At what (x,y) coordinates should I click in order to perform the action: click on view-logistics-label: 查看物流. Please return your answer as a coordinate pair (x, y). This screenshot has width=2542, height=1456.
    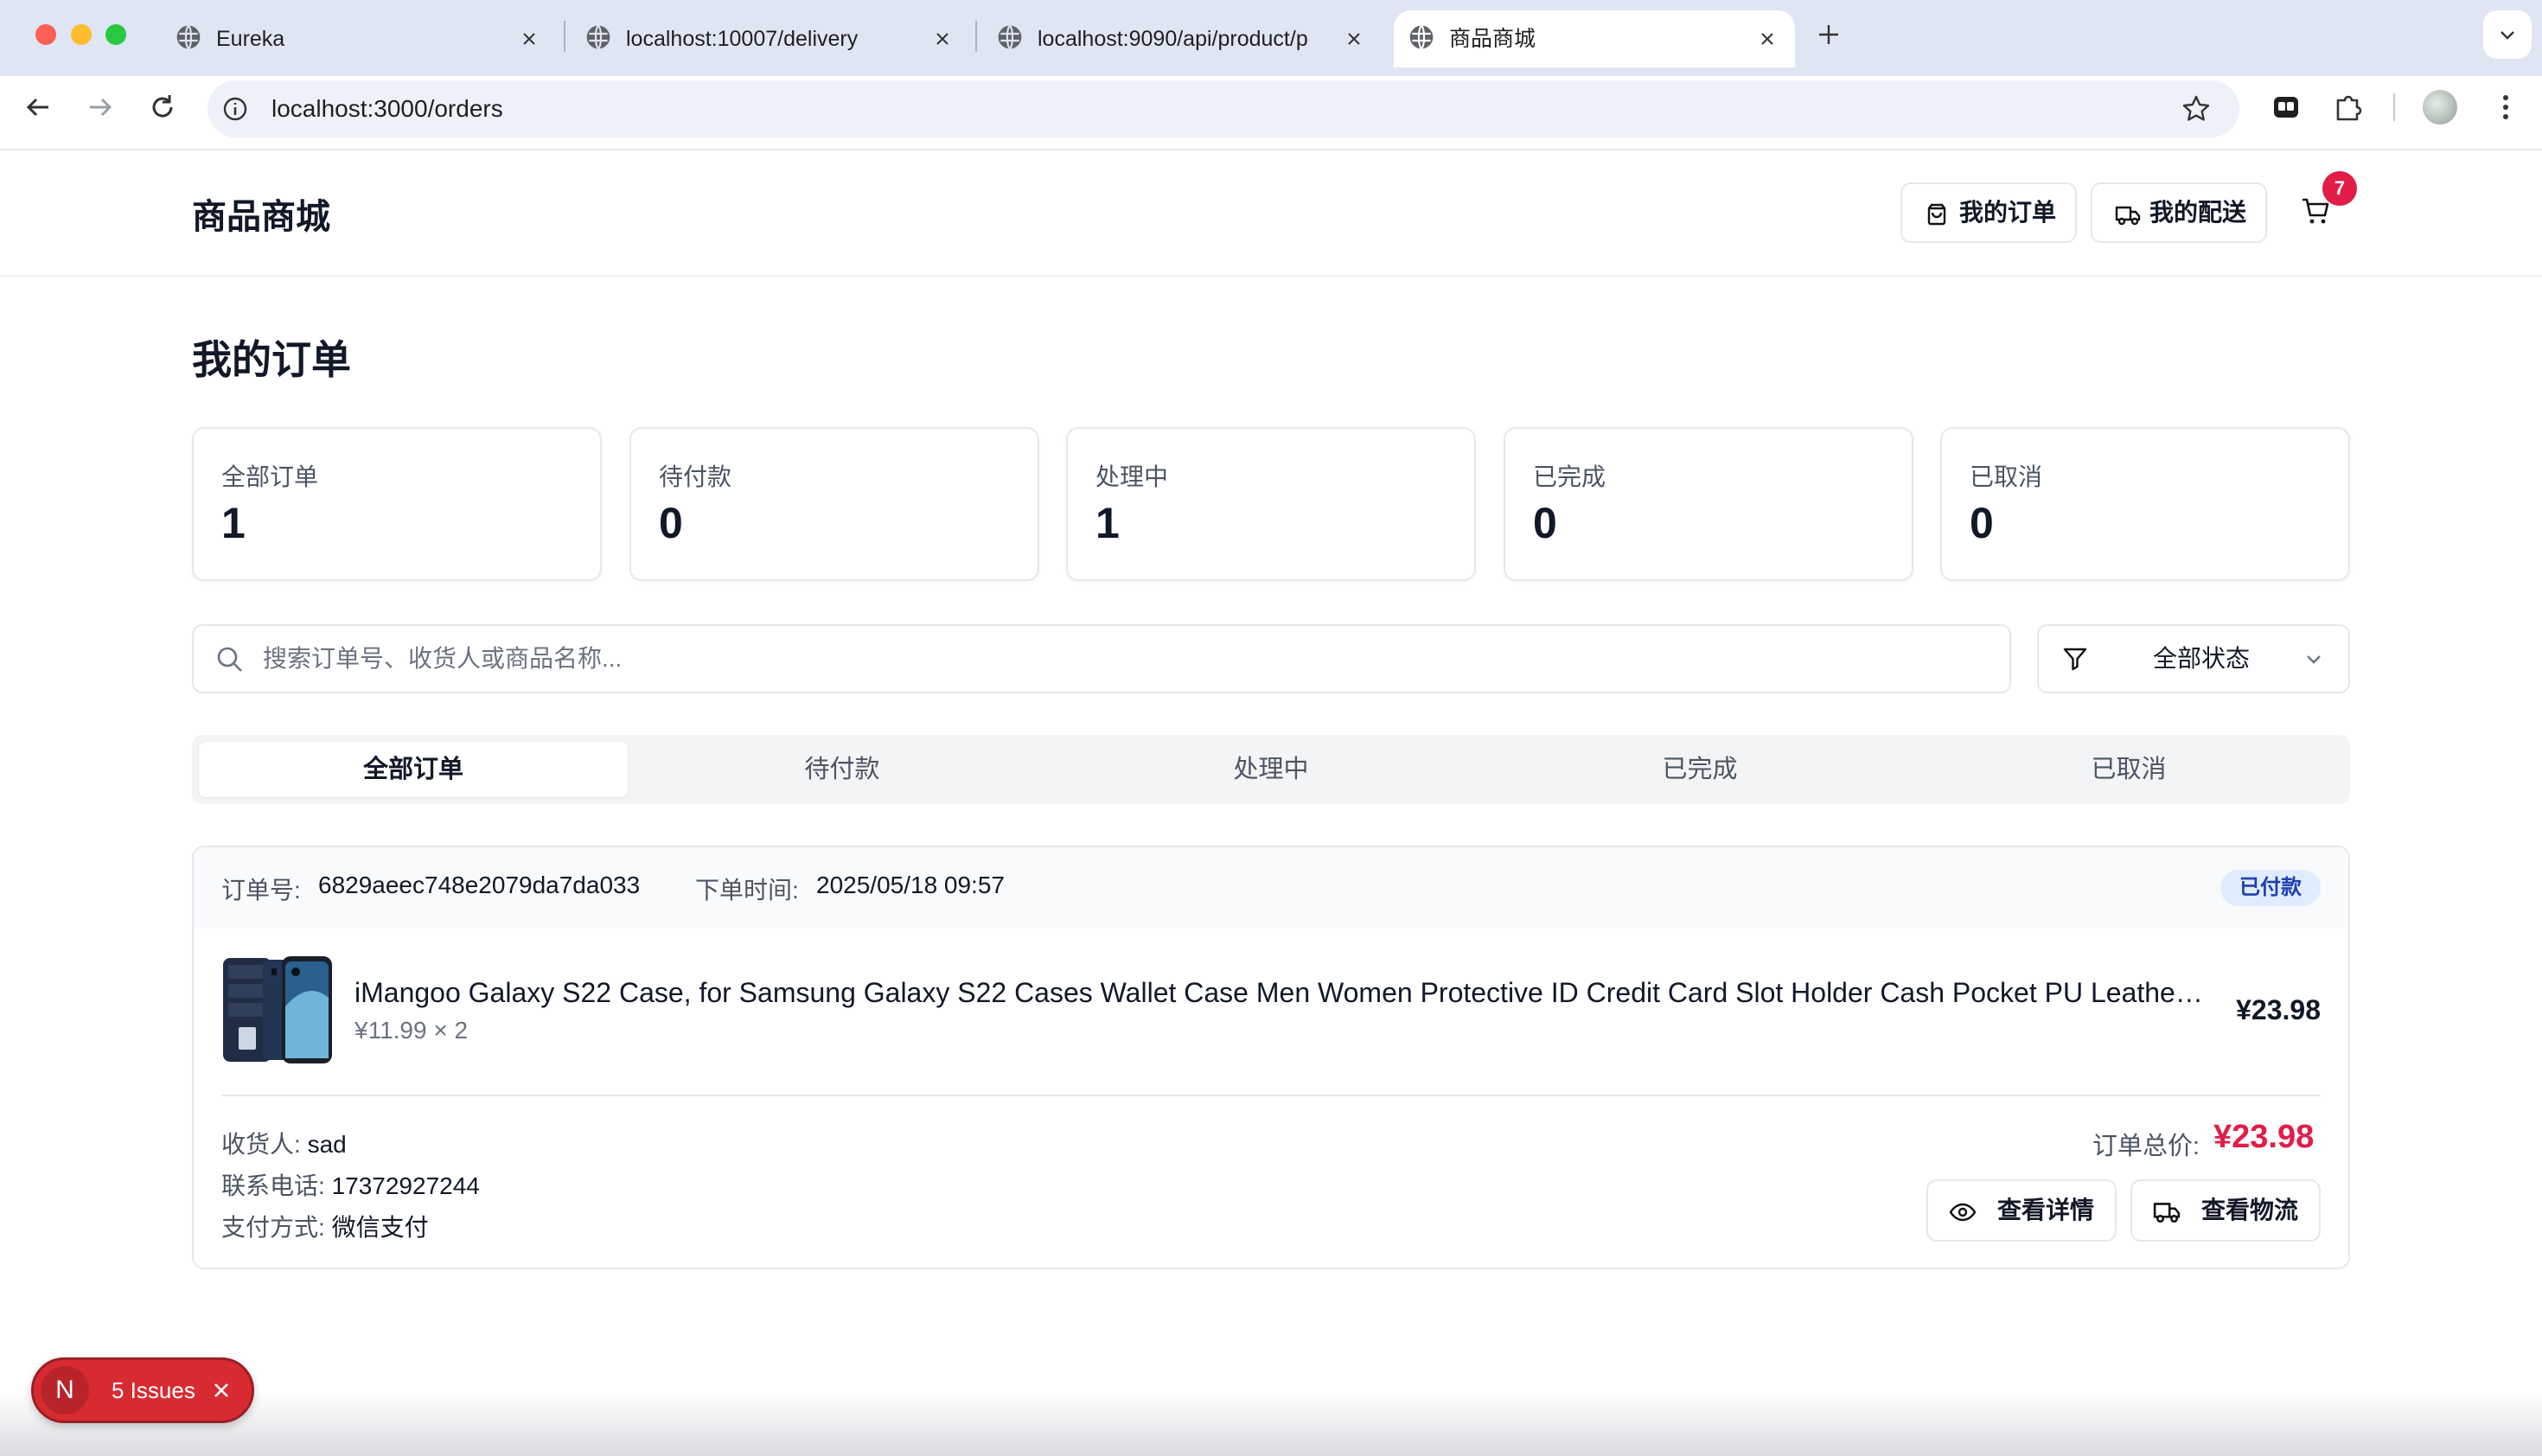
    Looking at the image, I should click on (2250, 1210).